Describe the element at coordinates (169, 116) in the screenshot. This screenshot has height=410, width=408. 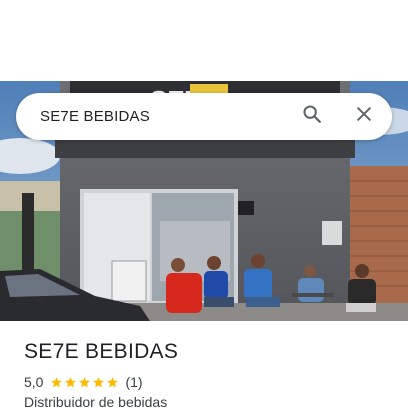
I see `search-input: SE7E BEBIDAS` at that location.